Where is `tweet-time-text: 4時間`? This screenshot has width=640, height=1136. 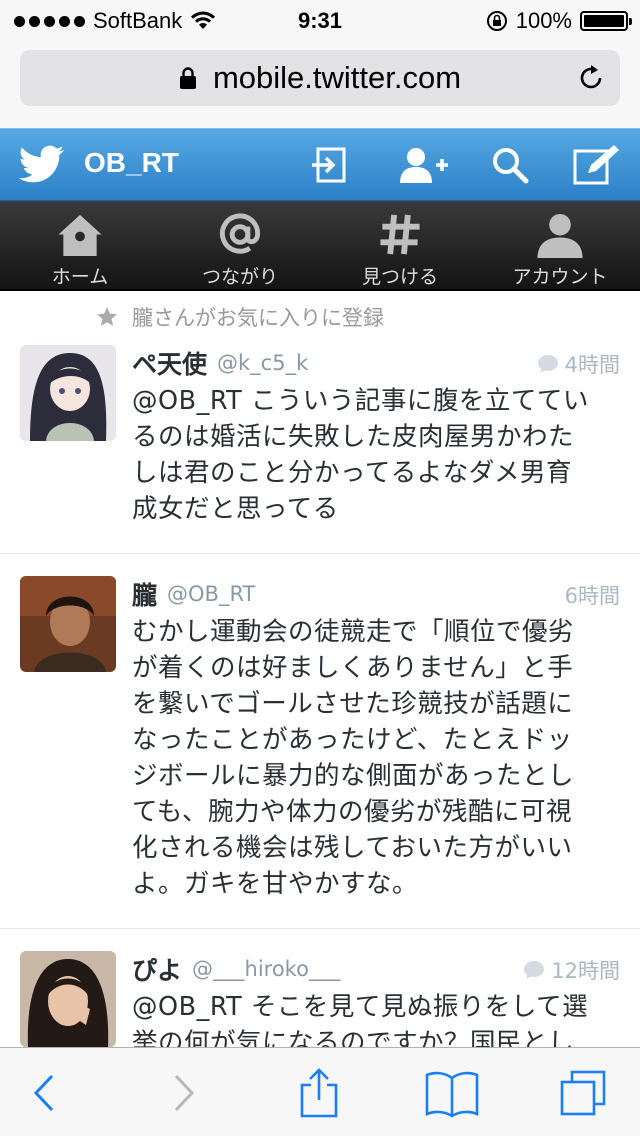
tweet-time-text: 4時間 is located at coordinates (592, 365).